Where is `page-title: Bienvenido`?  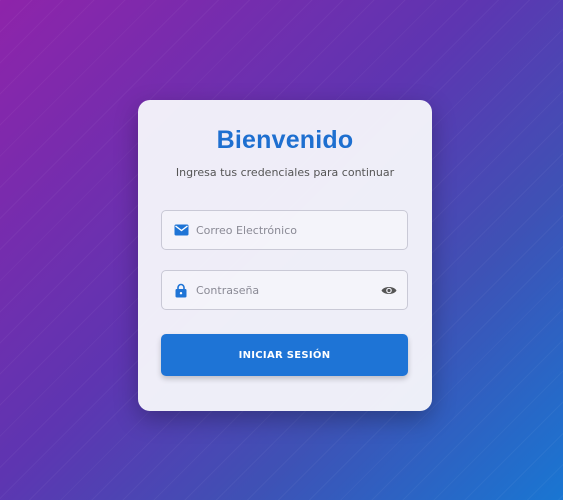 page-title: Bienvenido is located at coordinates (285, 140).